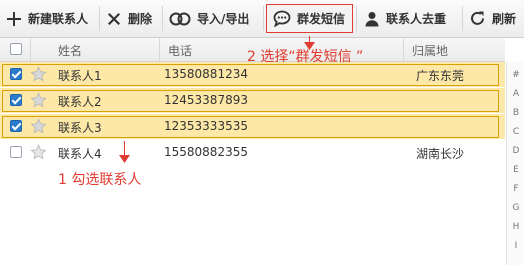 The height and width of the screenshot is (265, 524). What do you see at coordinates (252, 152) in the screenshot?
I see `table-row: 联系人4 15580882355 湖南长沙` at bounding box center [252, 152].